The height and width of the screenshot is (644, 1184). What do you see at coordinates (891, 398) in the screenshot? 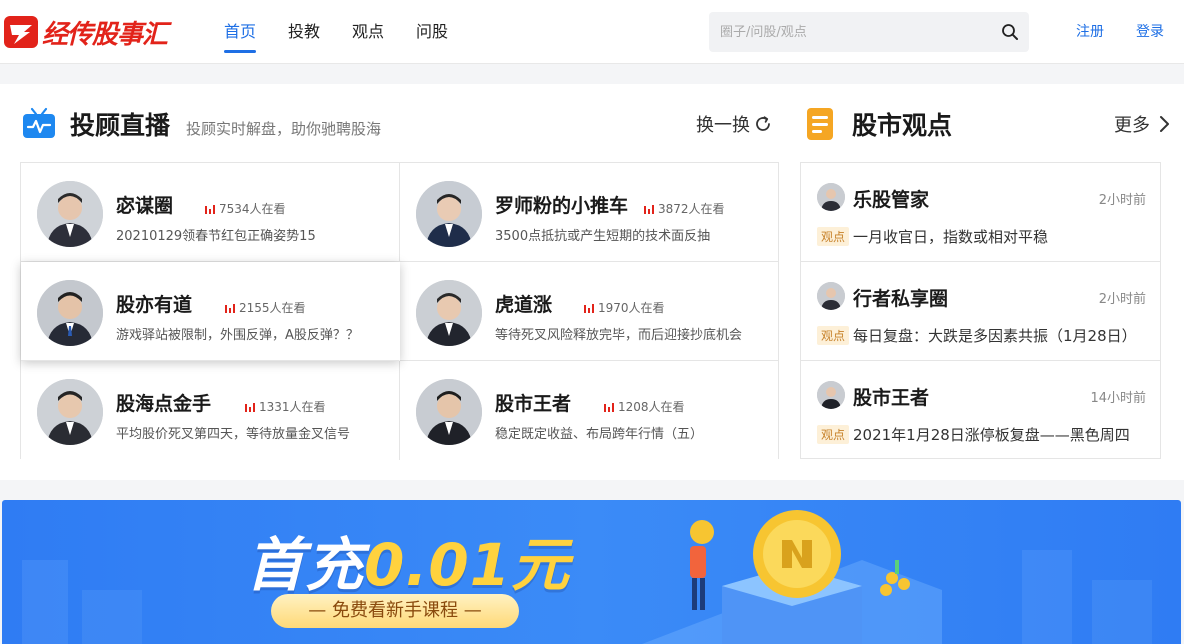
I see `author-name: 股市王者` at bounding box center [891, 398].